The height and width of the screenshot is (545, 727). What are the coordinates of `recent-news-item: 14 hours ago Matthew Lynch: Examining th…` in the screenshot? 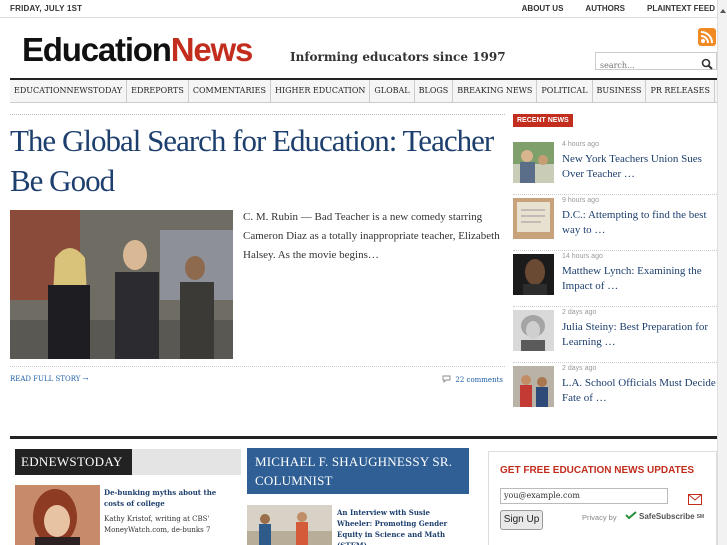 It's located at (615, 279).